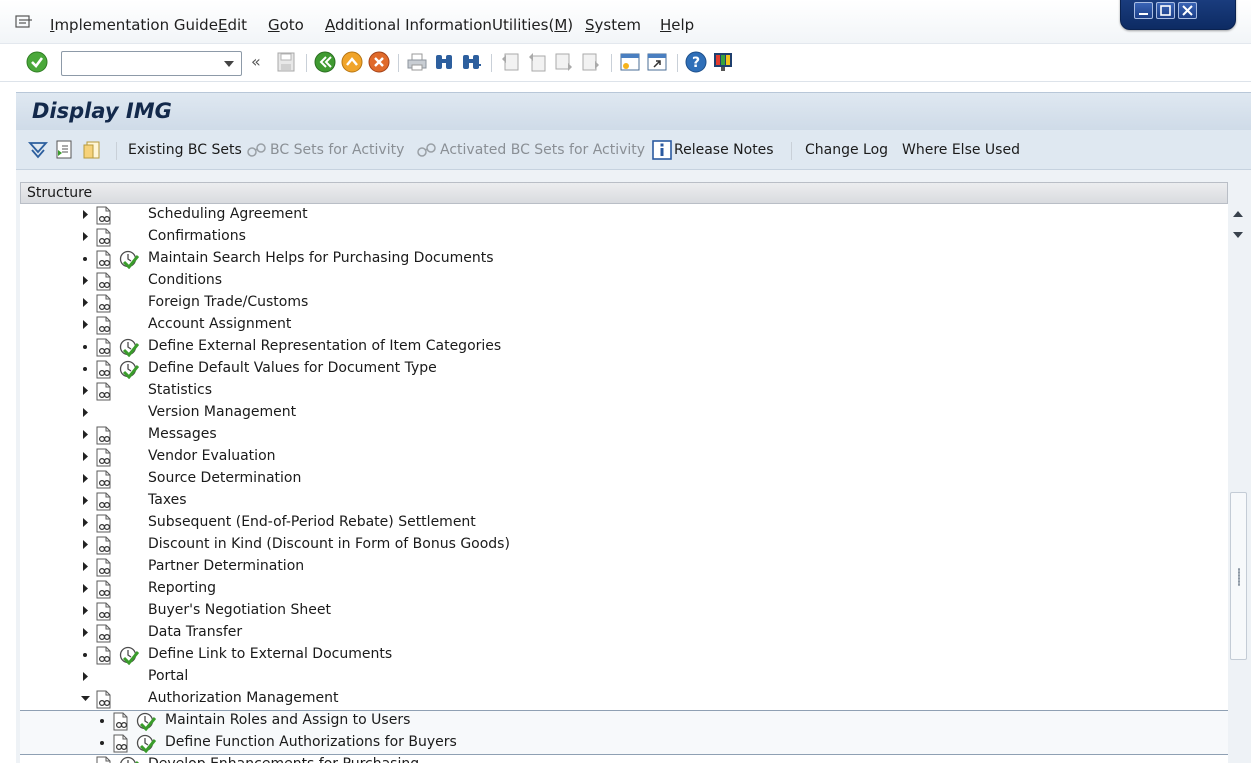 This screenshot has width=1251, height=763. I want to click on cancel-icon, so click(379, 62).